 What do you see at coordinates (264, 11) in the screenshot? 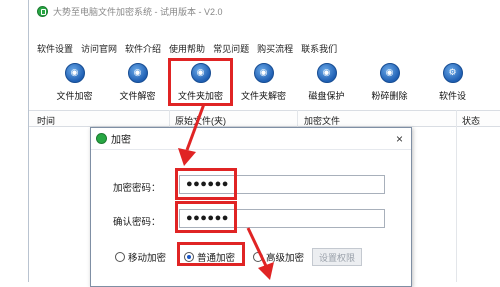
I see `title-bar: 大势至电脑文件加密系统 - 试用版本 - V2.0` at bounding box center [264, 11].